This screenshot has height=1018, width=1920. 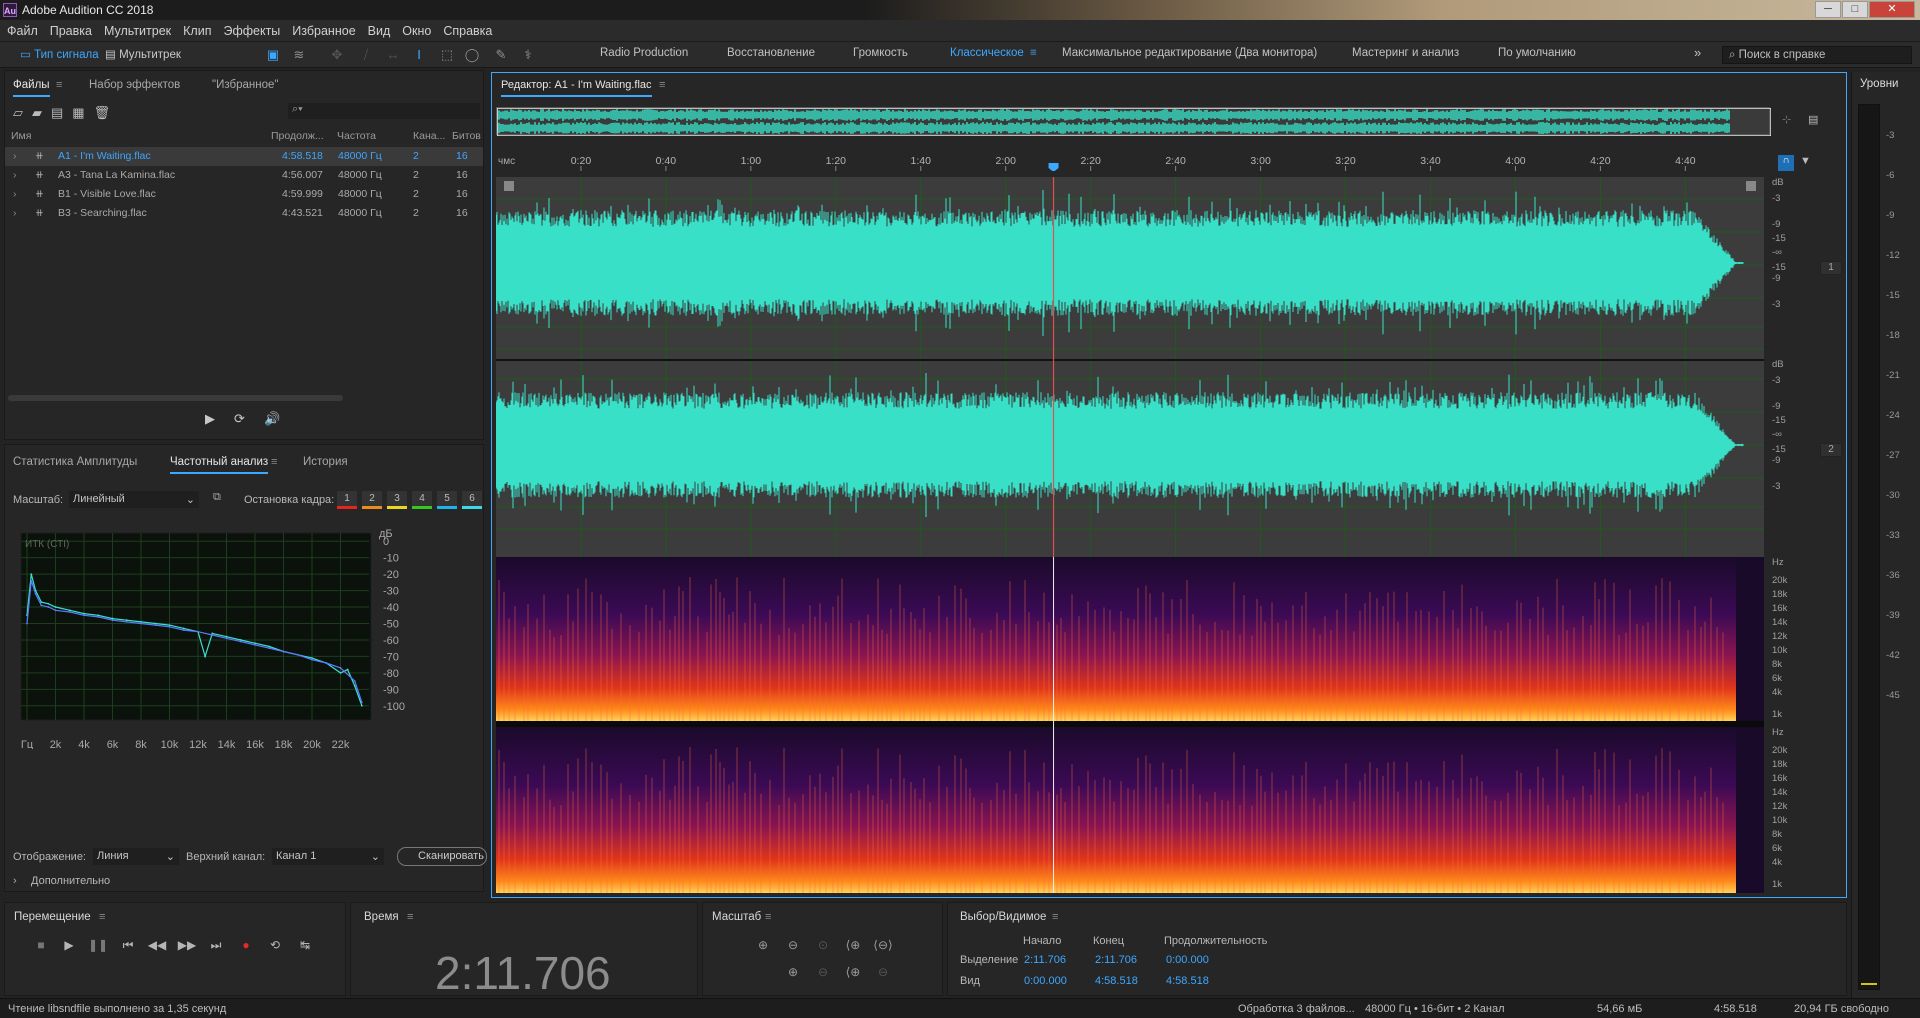 What do you see at coordinates (528, 55) in the screenshot?
I see `healing-tool-icon: ⚕` at bounding box center [528, 55].